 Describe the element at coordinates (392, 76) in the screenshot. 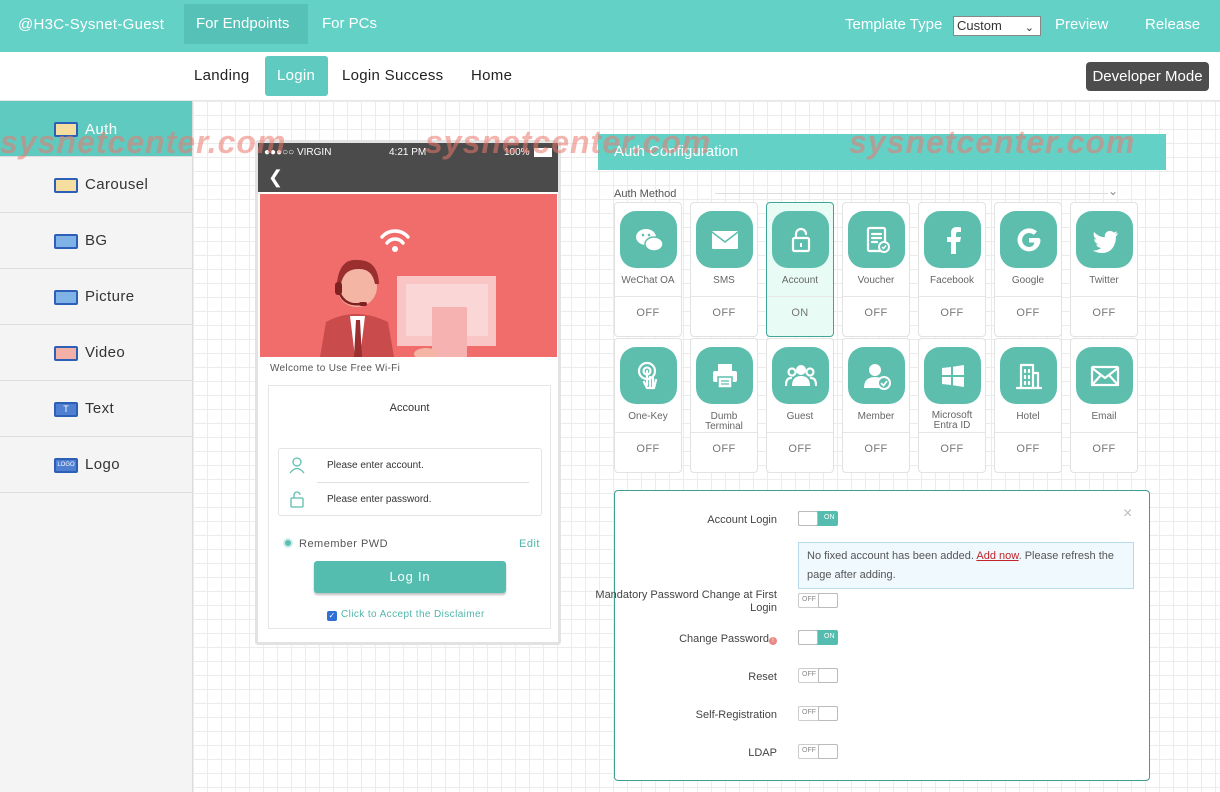

I see `tab-login-success: Login Success` at that location.